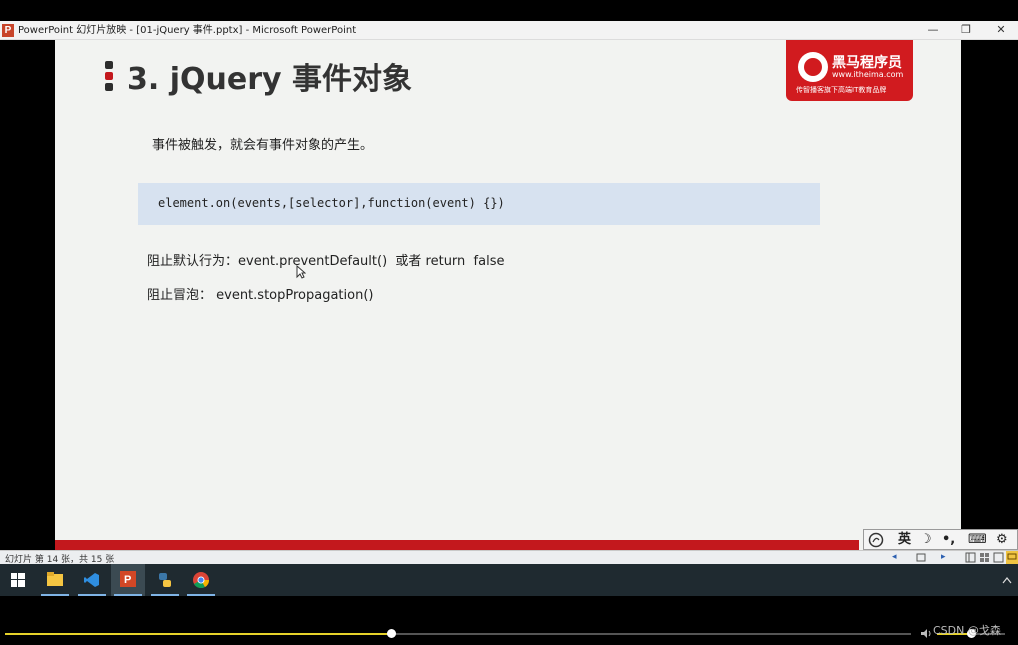 The height and width of the screenshot is (645, 1018). I want to click on restore-icon: ❐, so click(966, 30).